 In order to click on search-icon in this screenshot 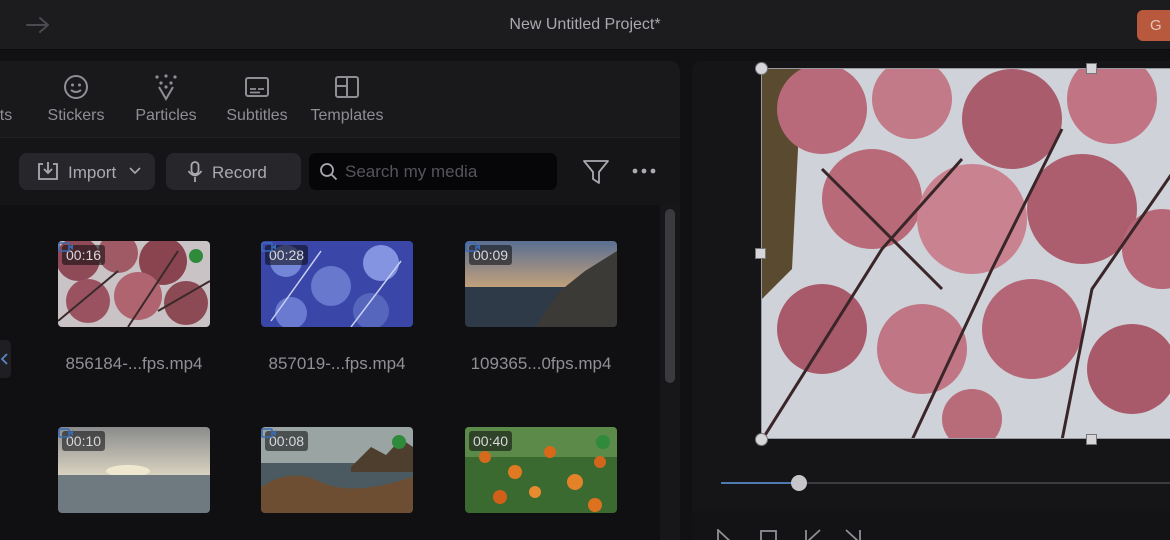, I will do `click(329, 172)`.